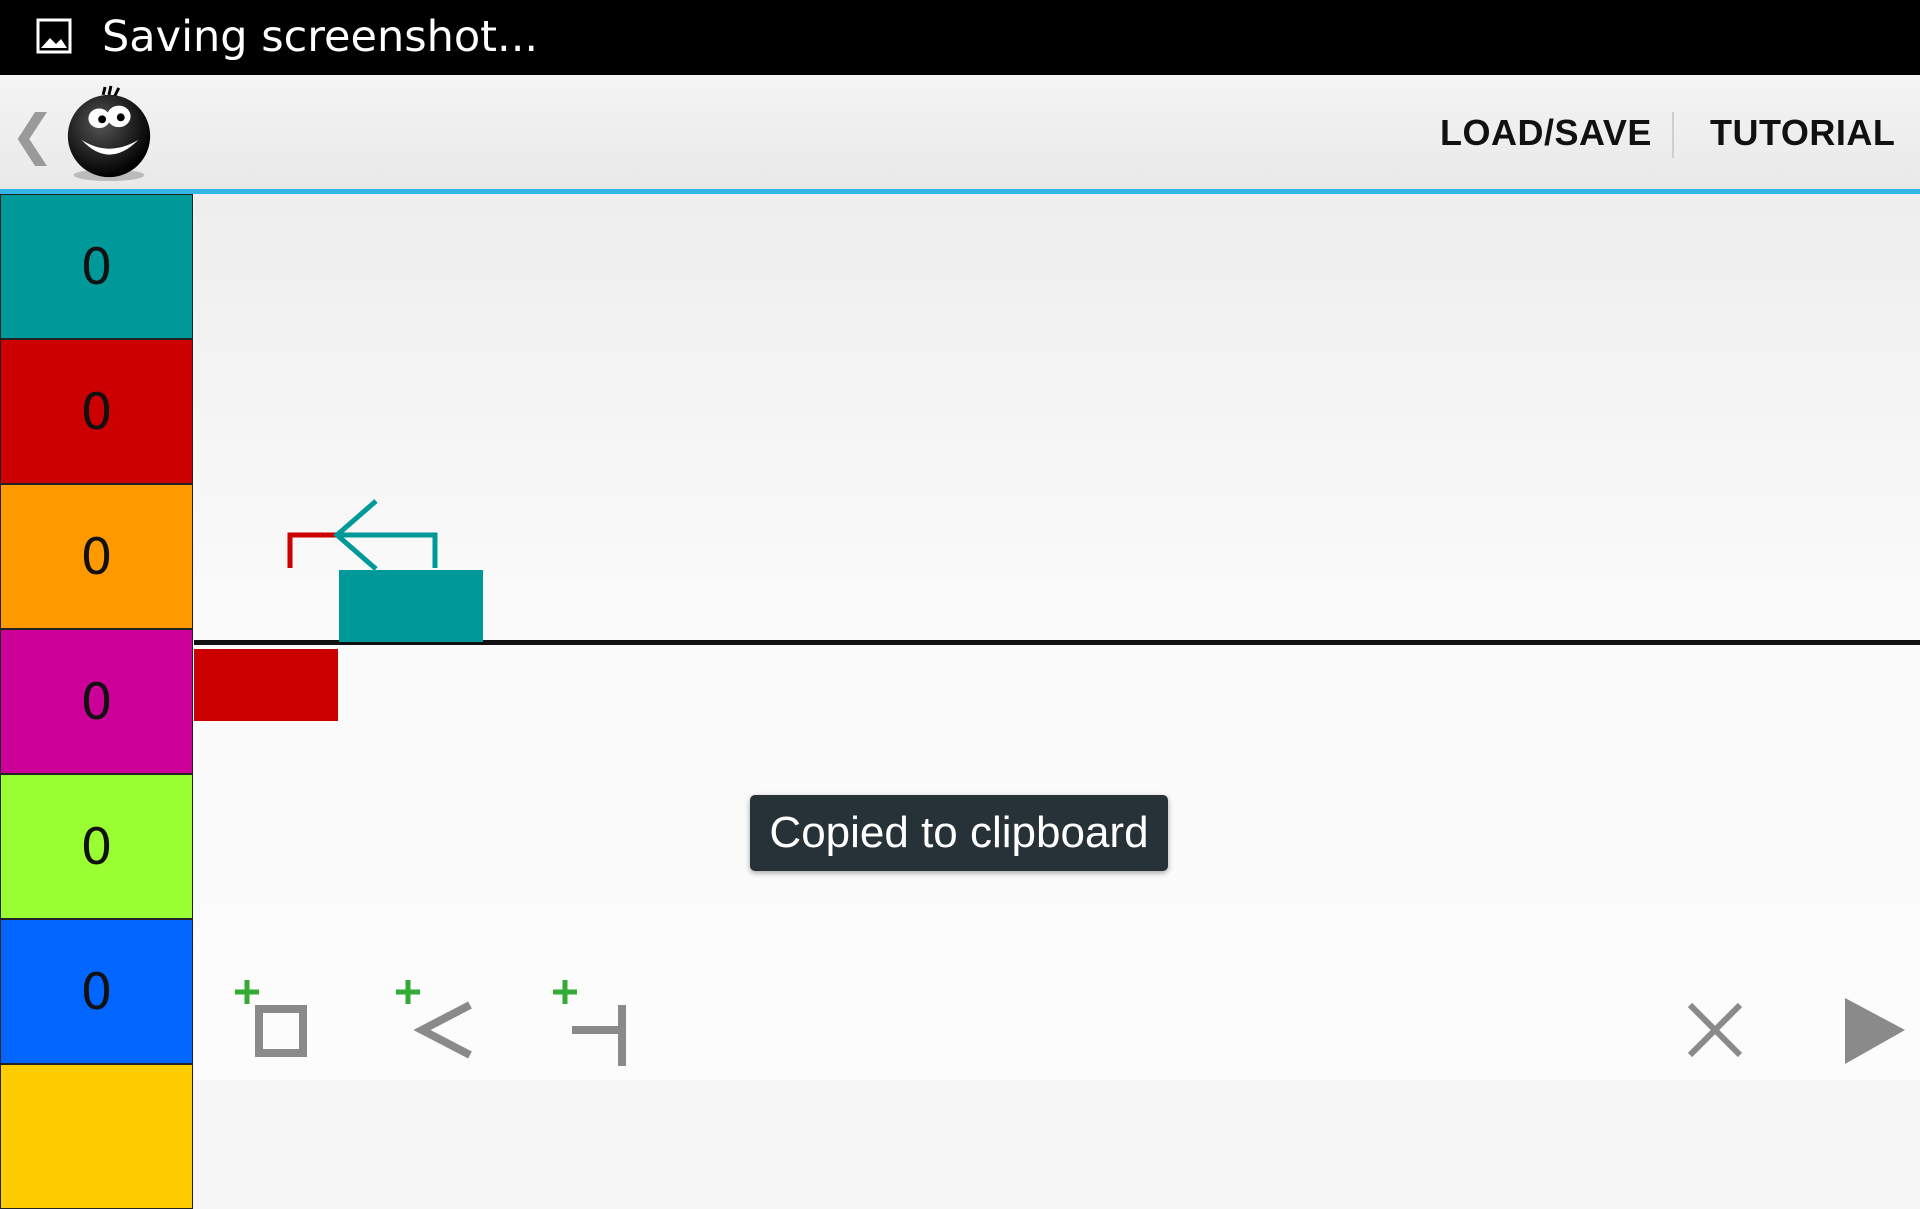  I want to click on color-counters: 0 0 0 0 0 0, so click(97, 701).